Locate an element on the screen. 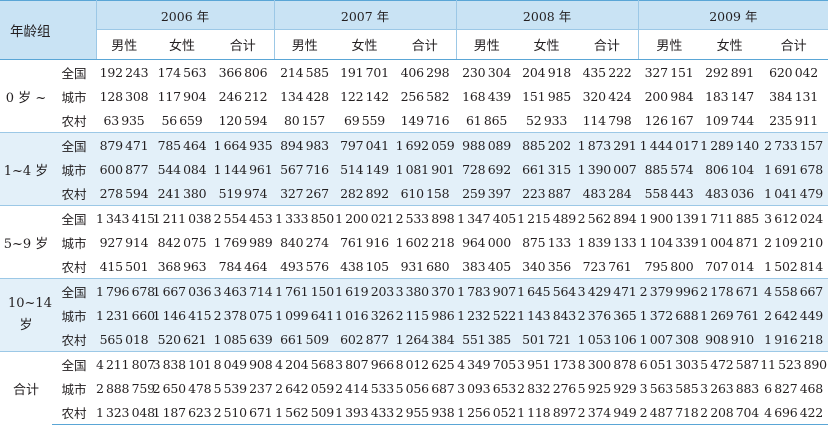 This screenshot has width=828, height=425. value-cell: 567 716 is located at coordinates (305, 169).